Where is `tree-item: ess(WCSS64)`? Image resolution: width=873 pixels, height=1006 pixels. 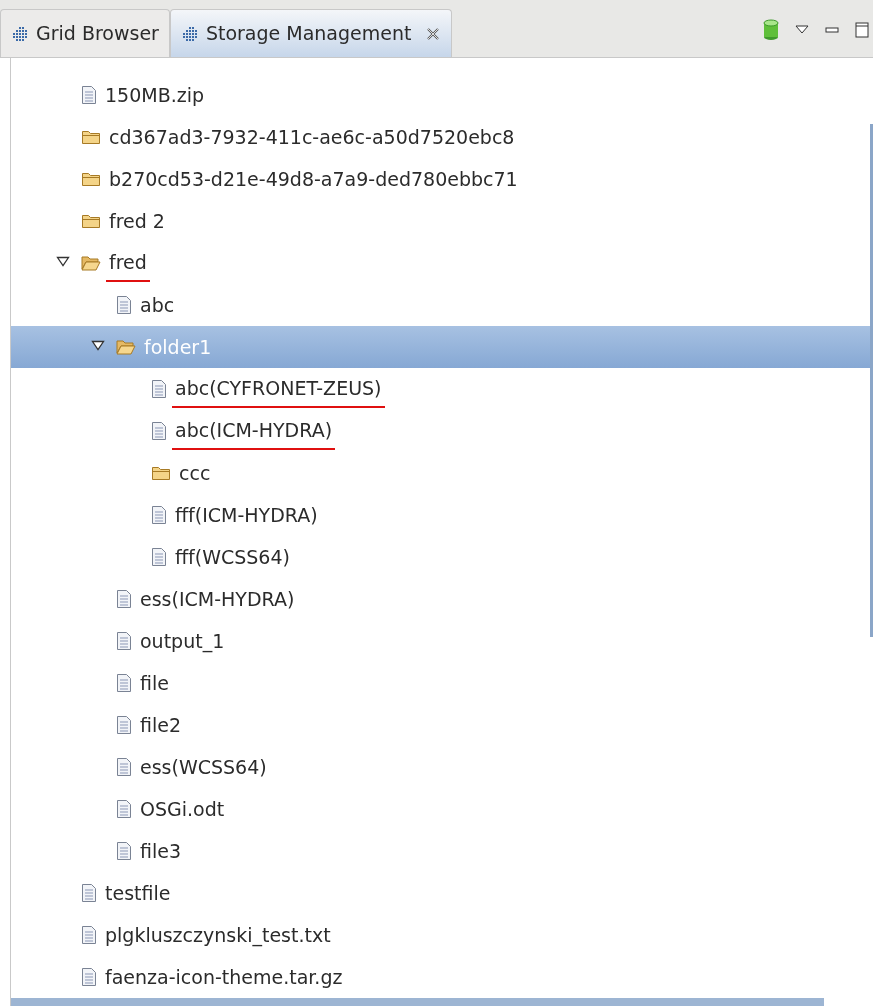 tree-item: ess(WCSS64) is located at coordinates (442, 767).